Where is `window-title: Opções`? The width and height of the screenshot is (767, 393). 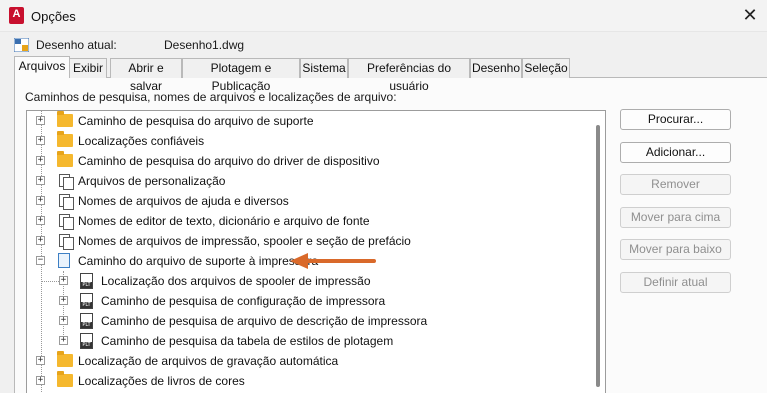
window-title: Opções is located at coordinates (53, 16).